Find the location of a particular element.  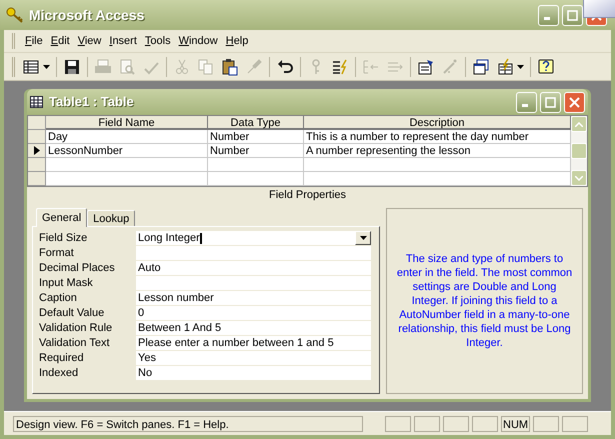

property-field: No is located at coordinates (253, 373).